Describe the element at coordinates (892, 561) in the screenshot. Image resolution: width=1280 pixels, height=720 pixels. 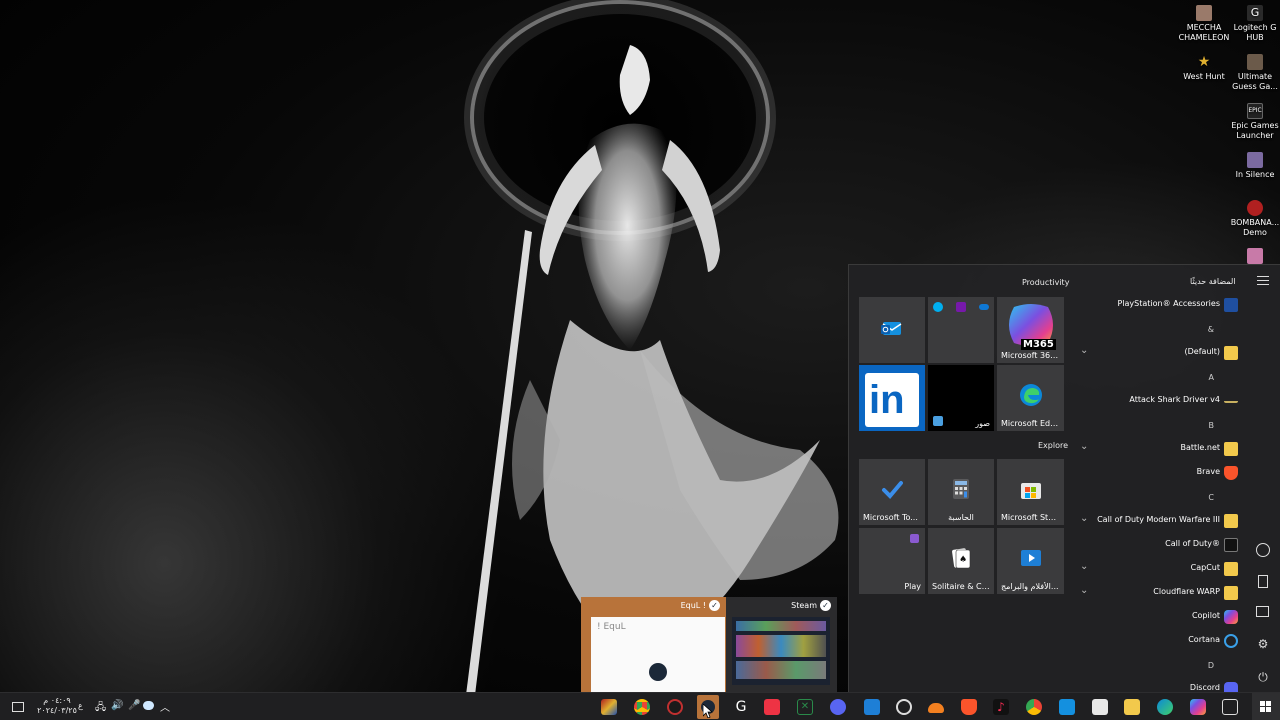
I see `tile-play: Play` at that location.